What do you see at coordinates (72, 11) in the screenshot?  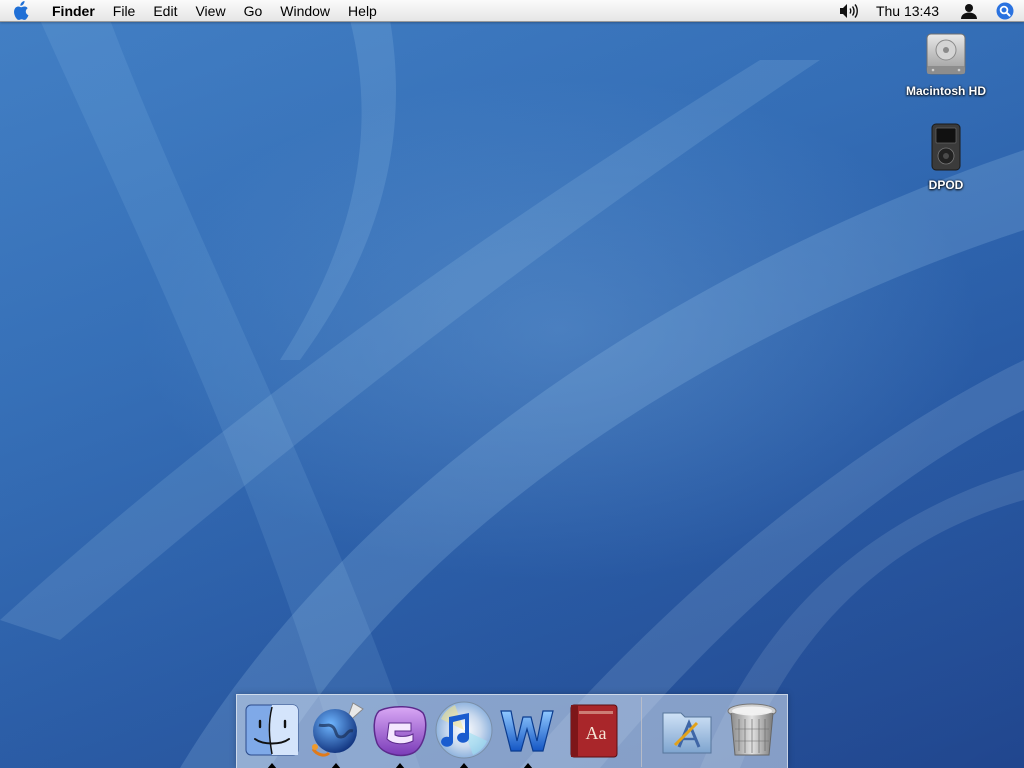 I see `menu-finder: Finder` at bounding box center [72, 11].